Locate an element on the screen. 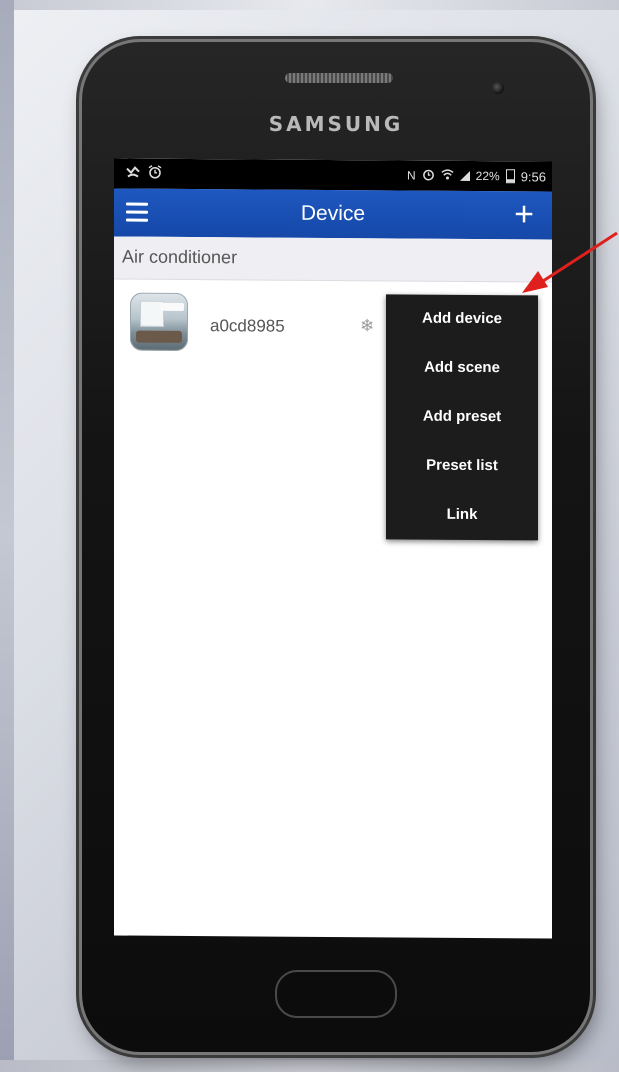 This screenshot has height=1072, width=619. background-bottom-edge is located at coordinates (309, 1066).